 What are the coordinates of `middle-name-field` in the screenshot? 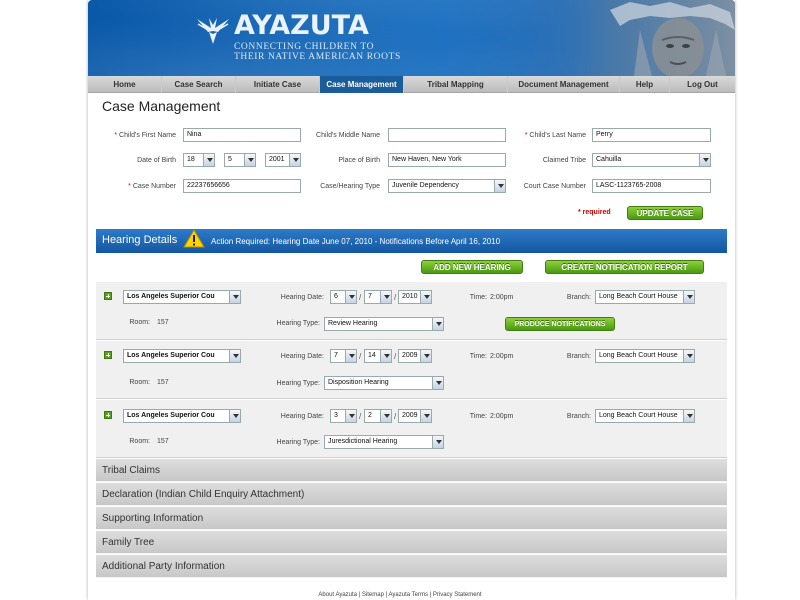 It's located at (447, 135).